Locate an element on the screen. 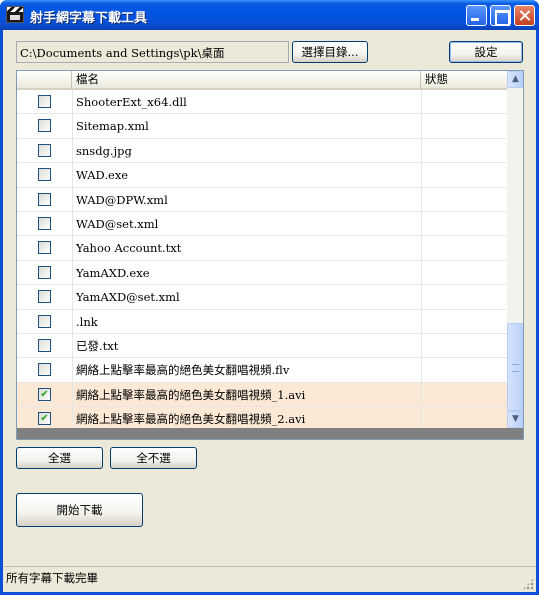 The height and width of the screenshot is (595, 539). scroll-up-button: ▲ is located at coordinates (515, 79).